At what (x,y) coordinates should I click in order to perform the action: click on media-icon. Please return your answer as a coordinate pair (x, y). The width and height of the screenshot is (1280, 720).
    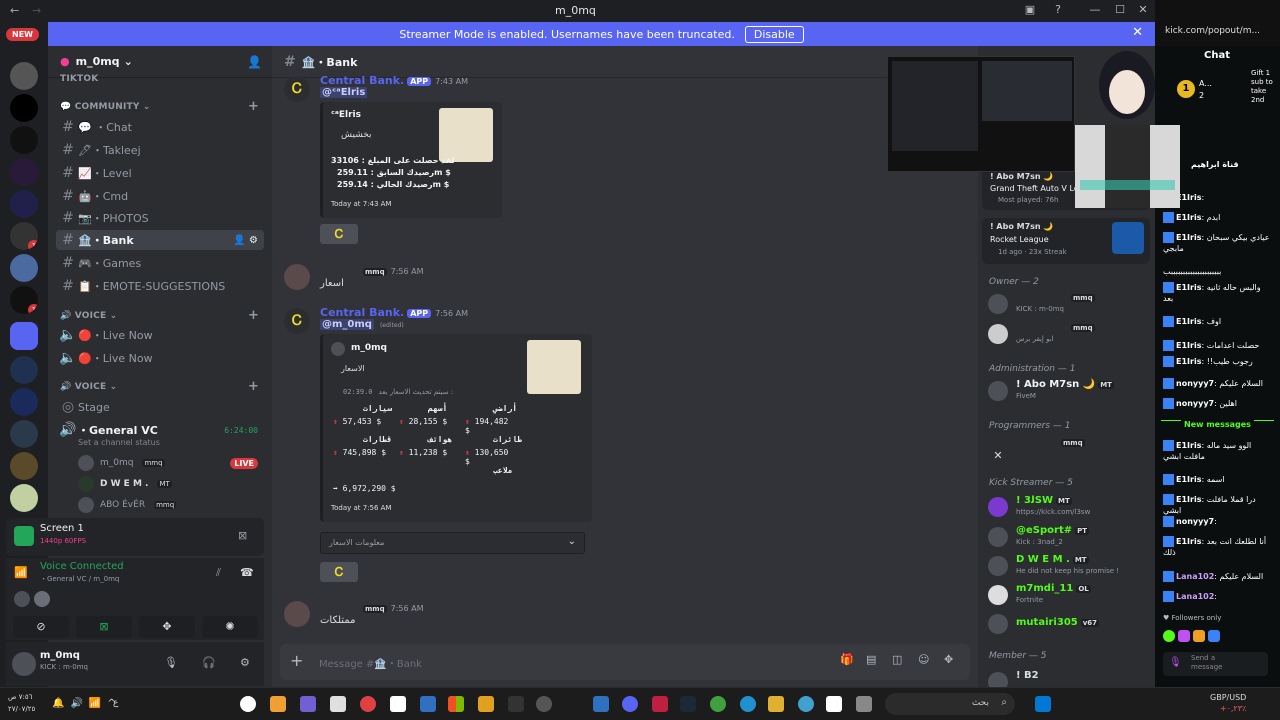
    Looking at the image, I should click on (248, 704).